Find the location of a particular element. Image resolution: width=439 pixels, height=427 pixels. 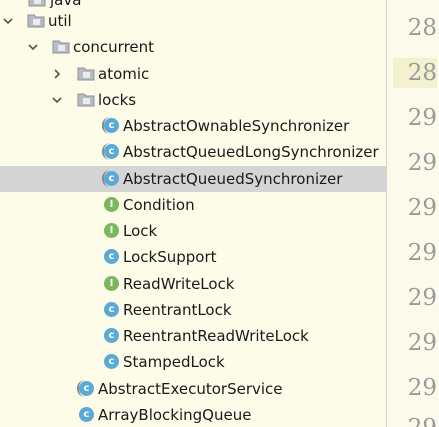

tree-item-label: Condition is located at coordinates (159, 205).